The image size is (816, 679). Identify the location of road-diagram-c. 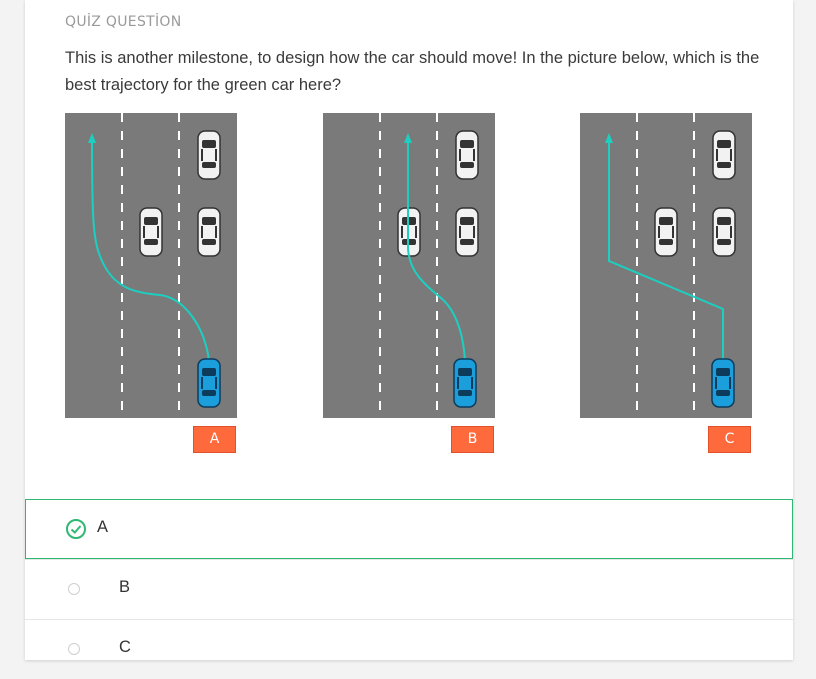
(666, 265).